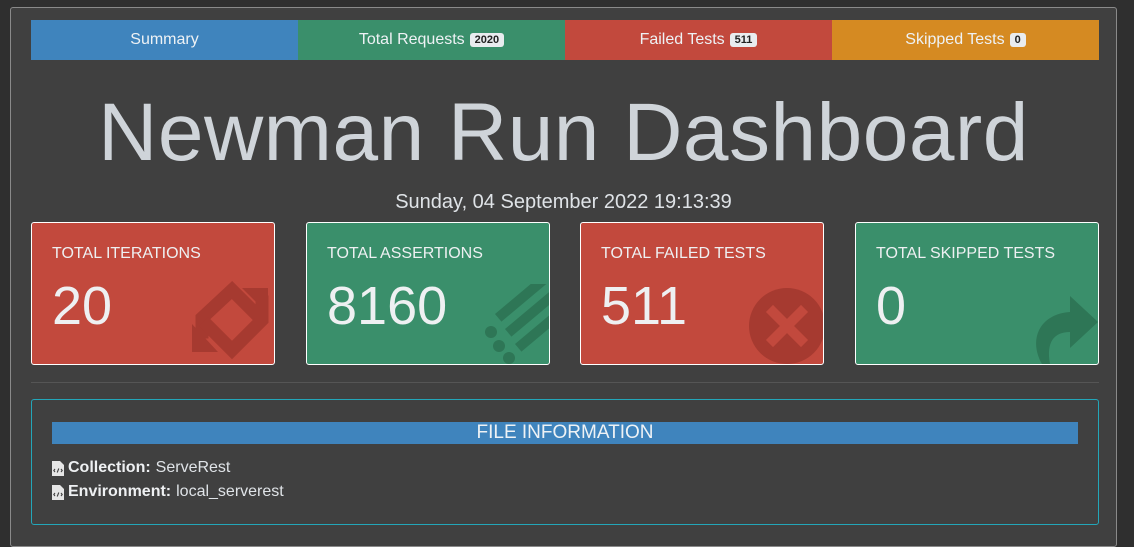  Describe the element at coordinates (955, 39) in the screenshot. I see `tab-skipped-tests-label: Skipped Tests` at that location.